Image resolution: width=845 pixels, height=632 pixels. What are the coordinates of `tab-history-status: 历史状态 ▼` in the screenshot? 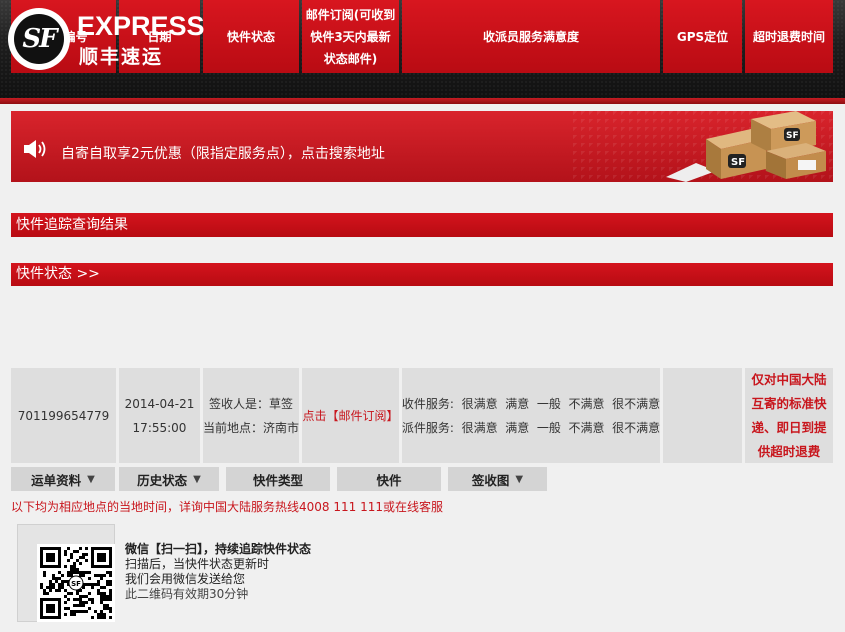 It's located at (169, 479).